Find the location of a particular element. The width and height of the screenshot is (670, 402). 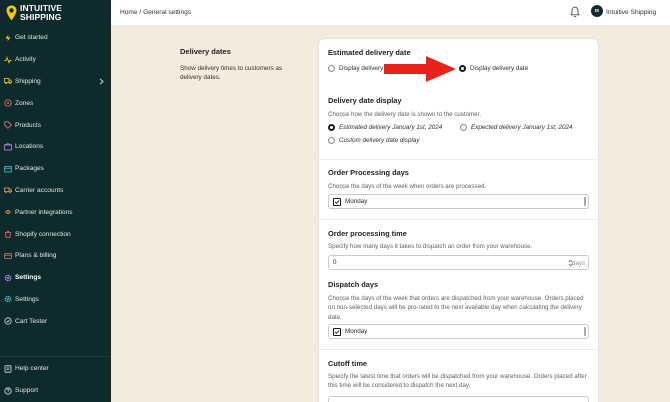

radio-indicator-selected is located at coordinates (331, 127).